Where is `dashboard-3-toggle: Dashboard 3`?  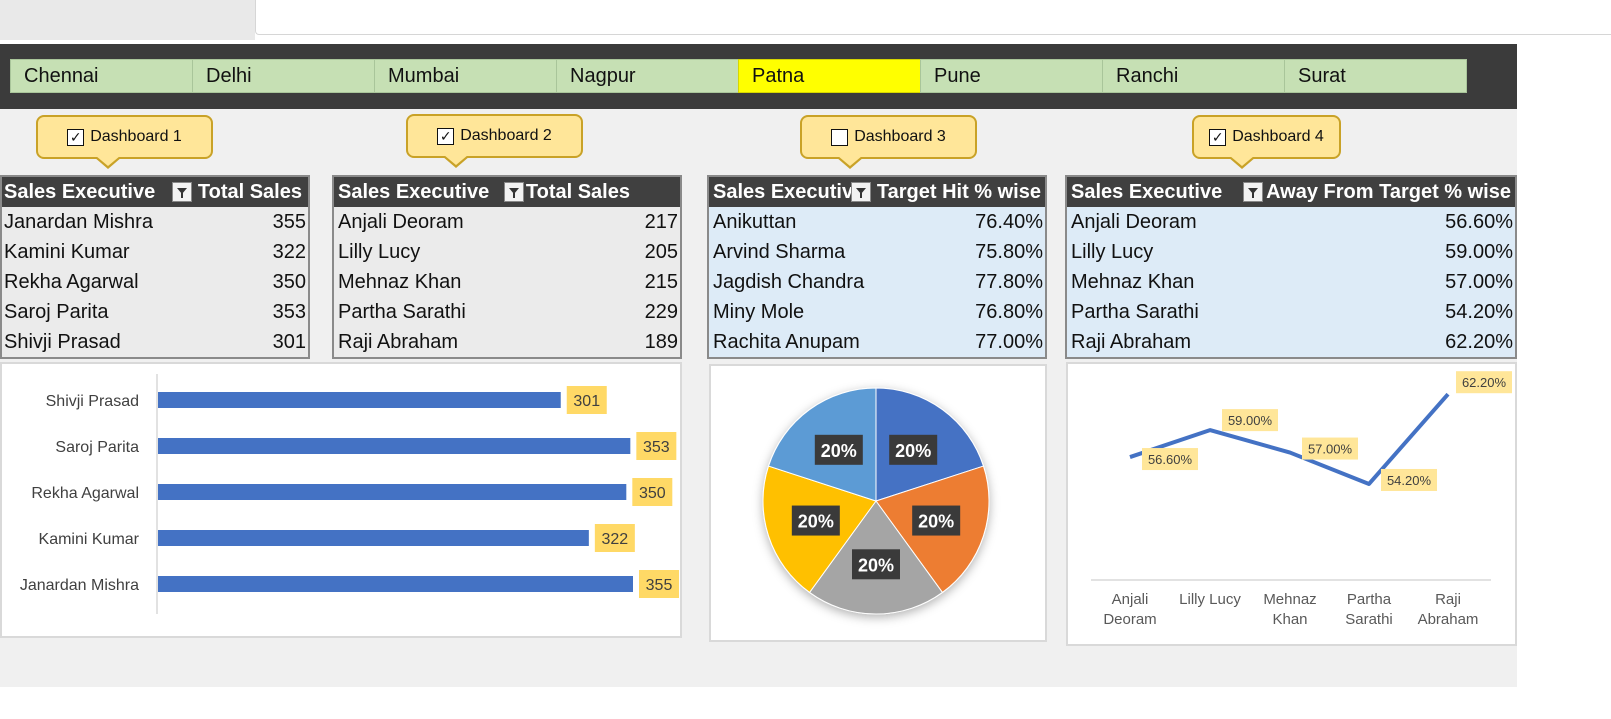 dashboard-3-toggle: Dashboard 3 is located at coordinates (888, 142).